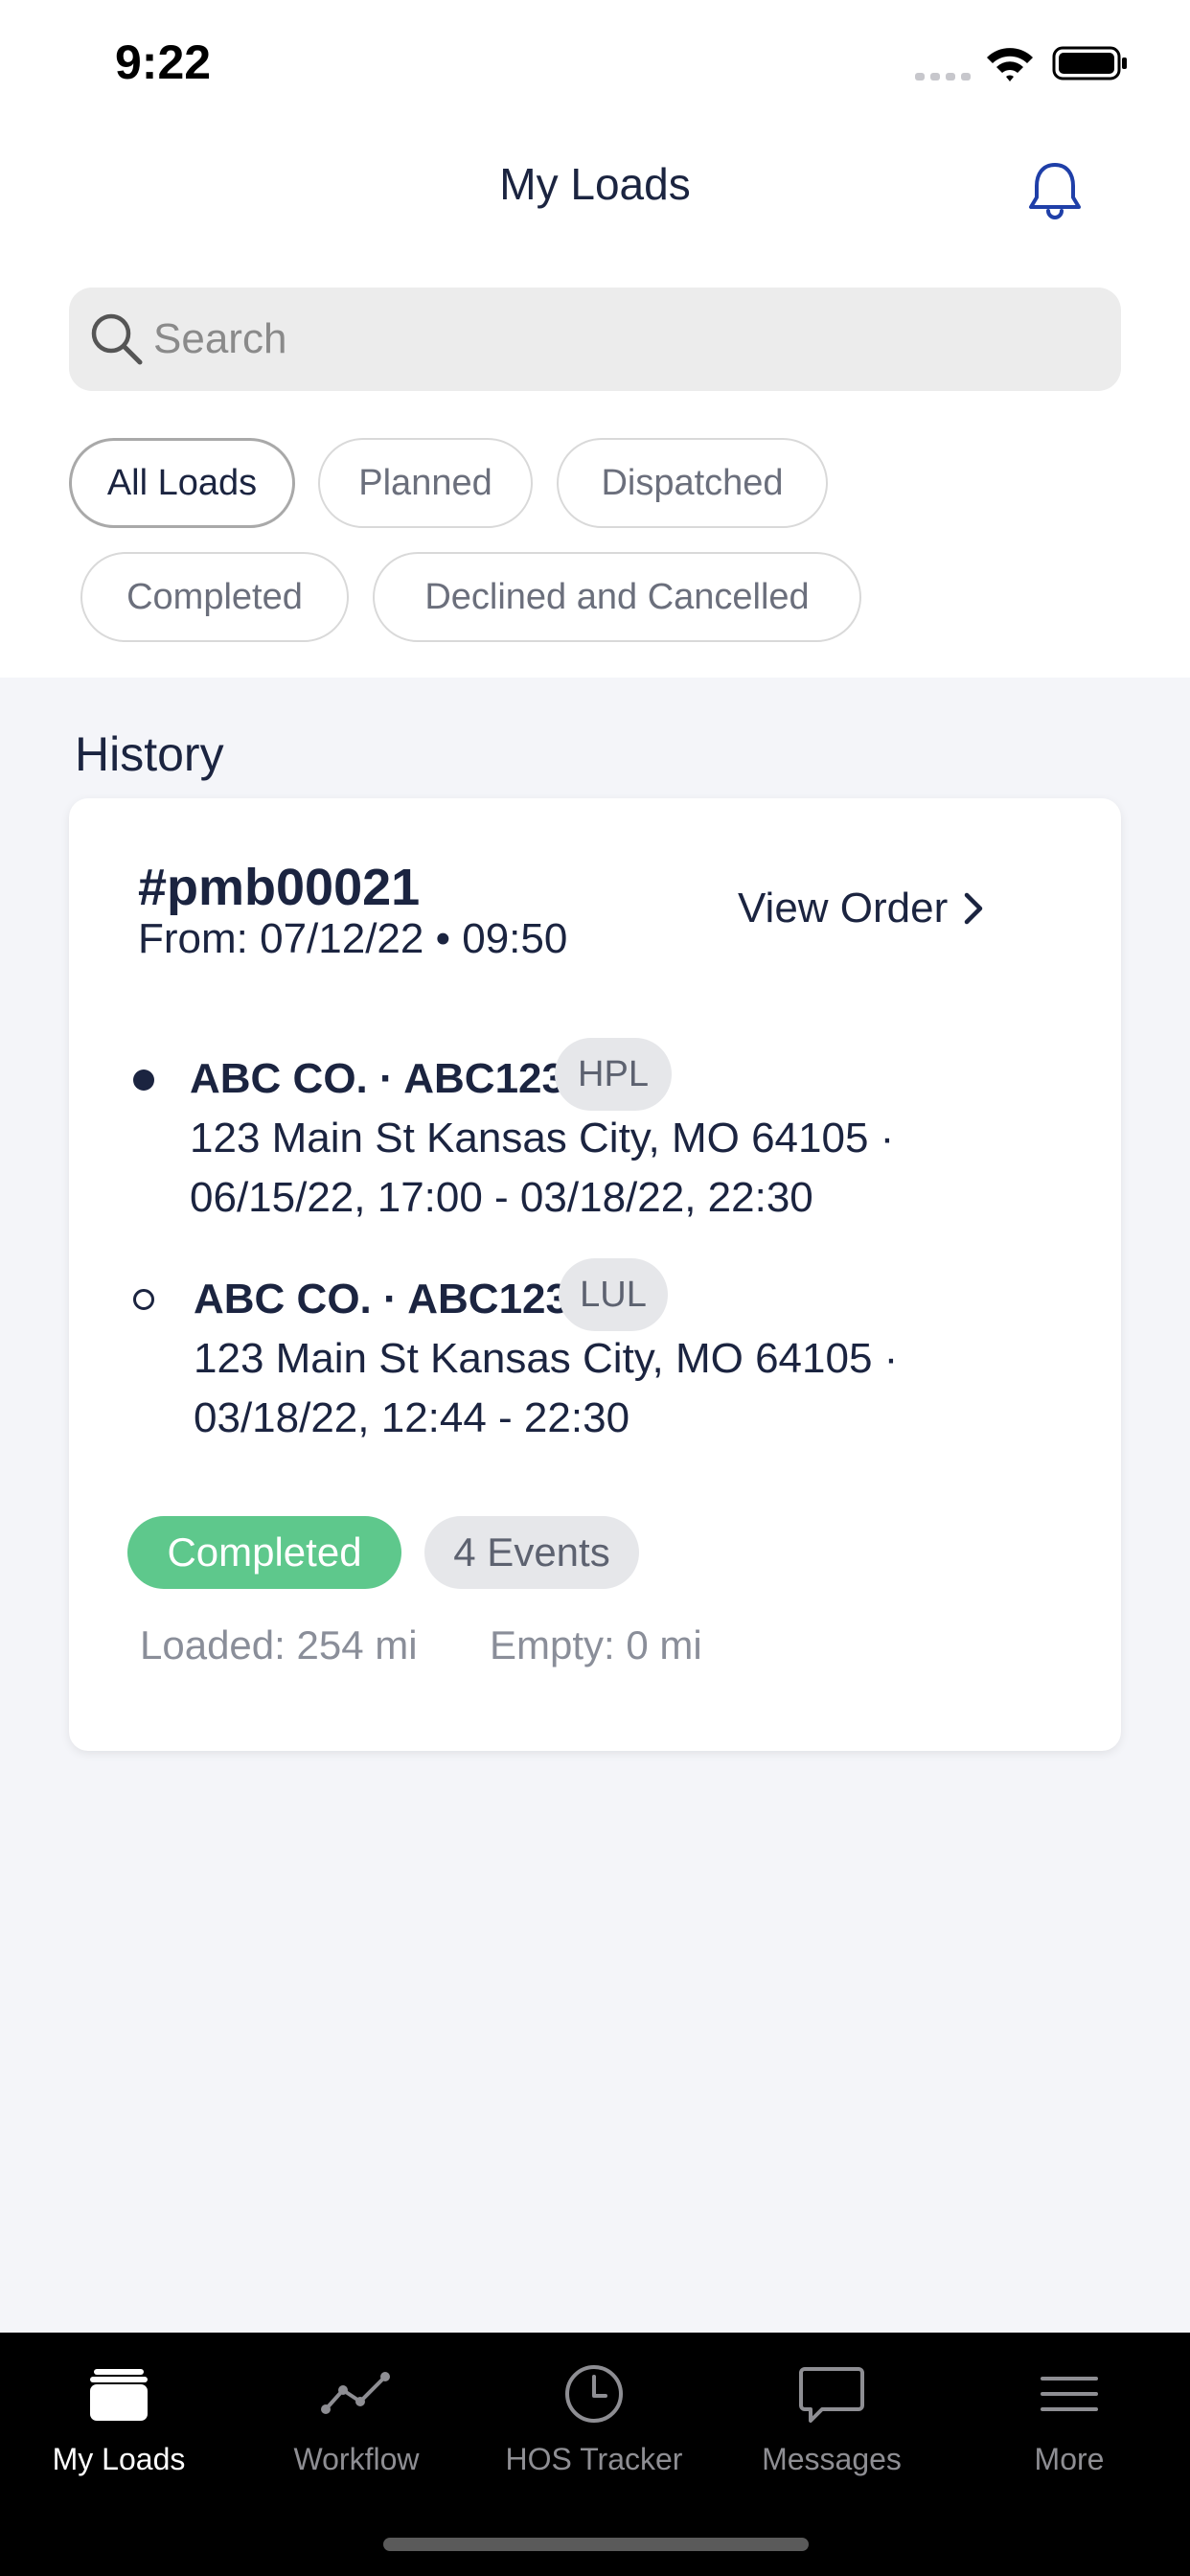 The width and height of the screenshot is (1190, 2576). What do you see at coordinates (117, 339) in the screenshot?
I see `search-icon` at bounding box center [117, 339].